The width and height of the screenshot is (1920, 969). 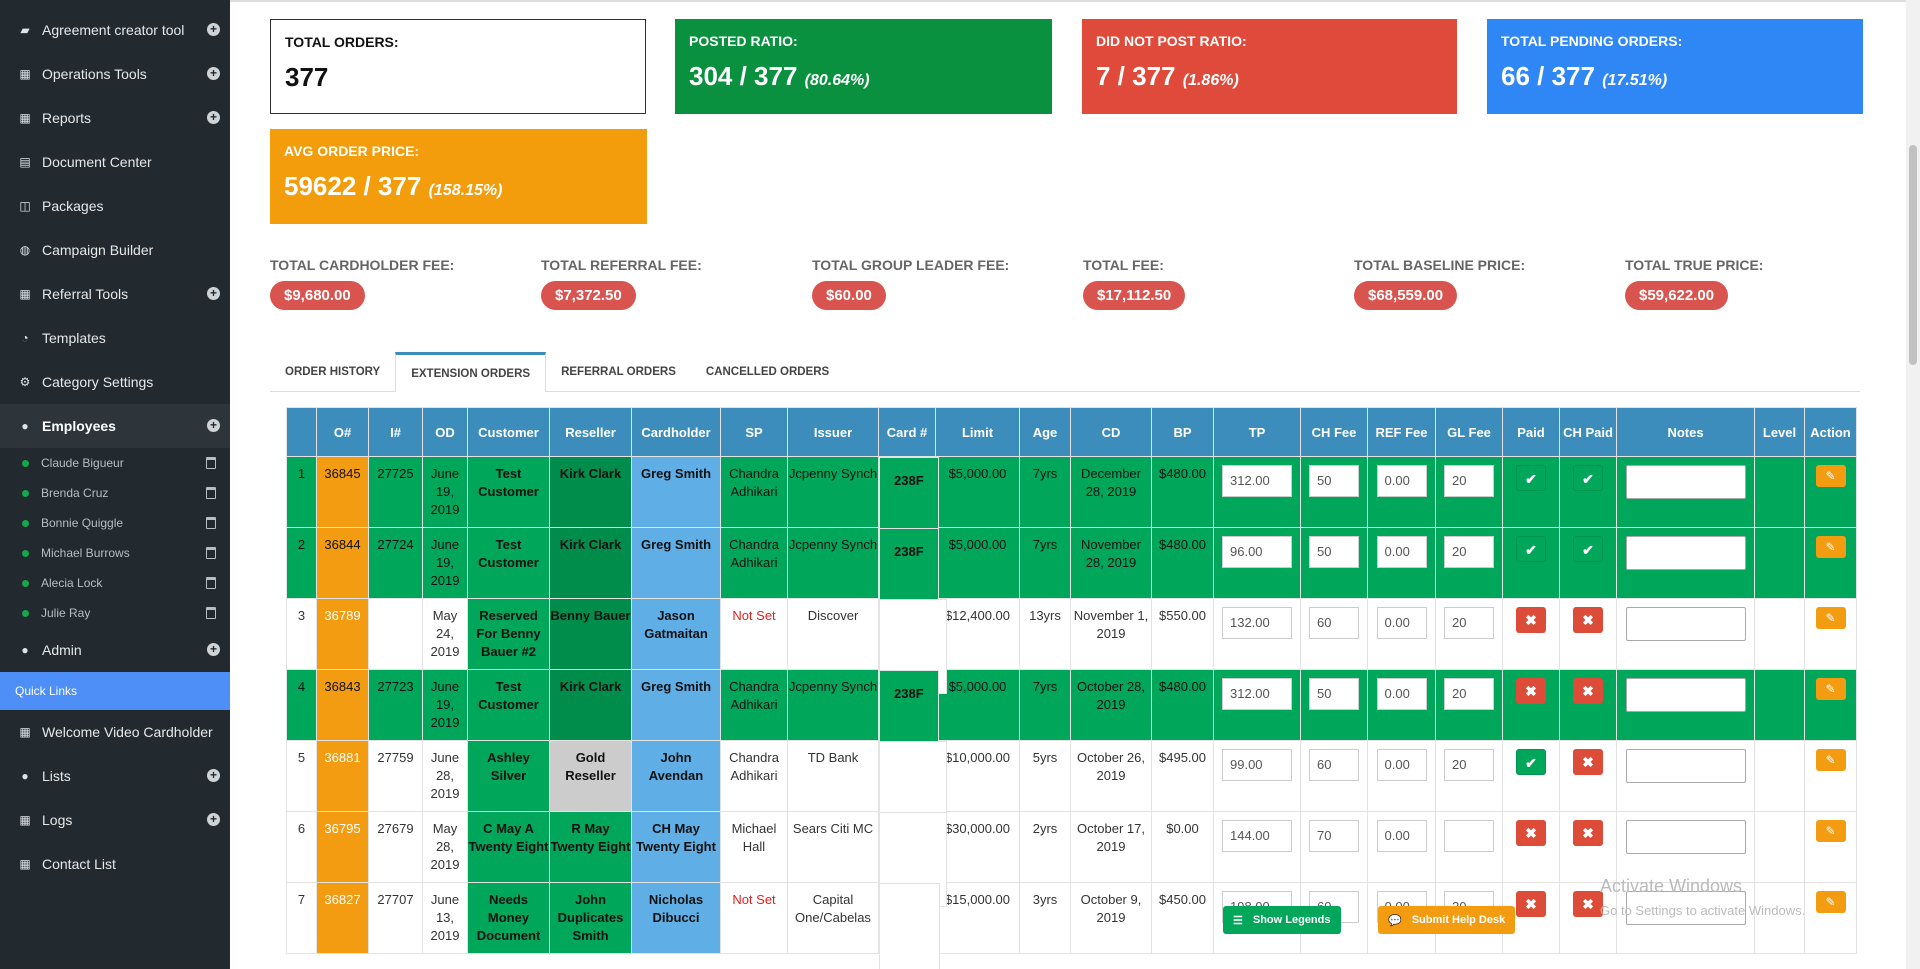 I want to click on sidebar-item-employees: ● Employees +, so click(x=115, y=426).